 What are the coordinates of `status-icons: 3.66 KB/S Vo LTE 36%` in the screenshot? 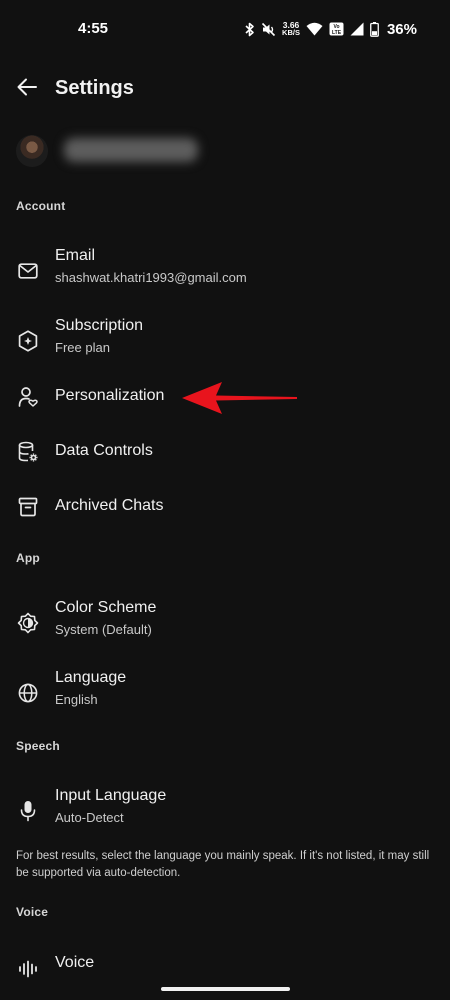 It's located at (331, 29).